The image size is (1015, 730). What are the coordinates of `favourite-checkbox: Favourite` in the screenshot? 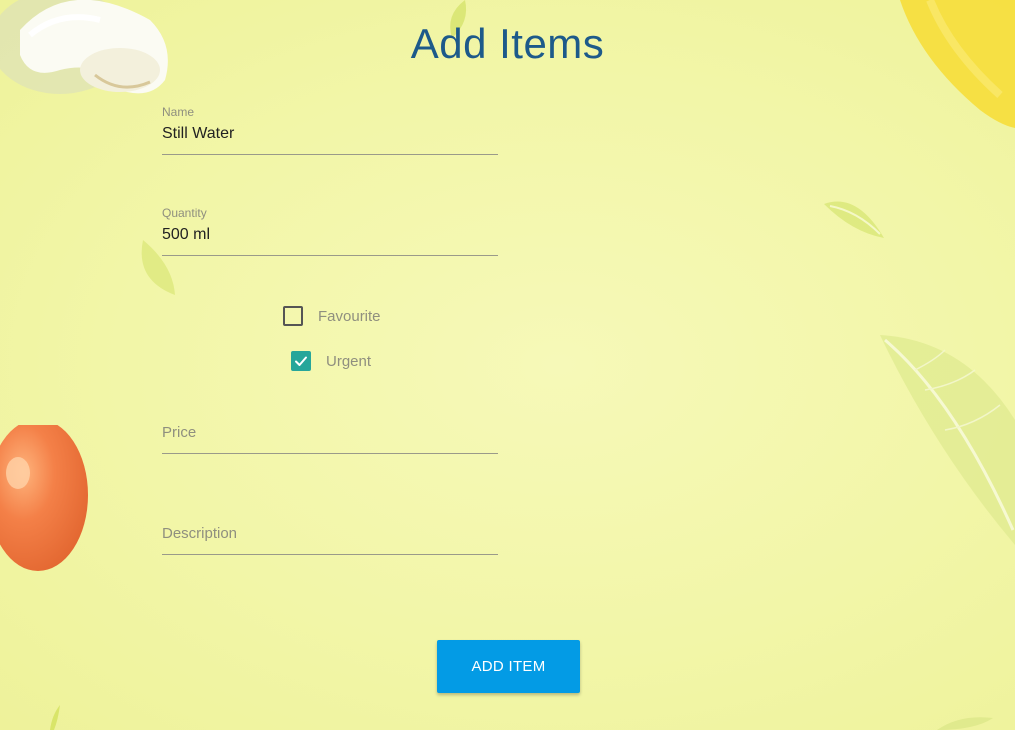 It's located at (332, 316).